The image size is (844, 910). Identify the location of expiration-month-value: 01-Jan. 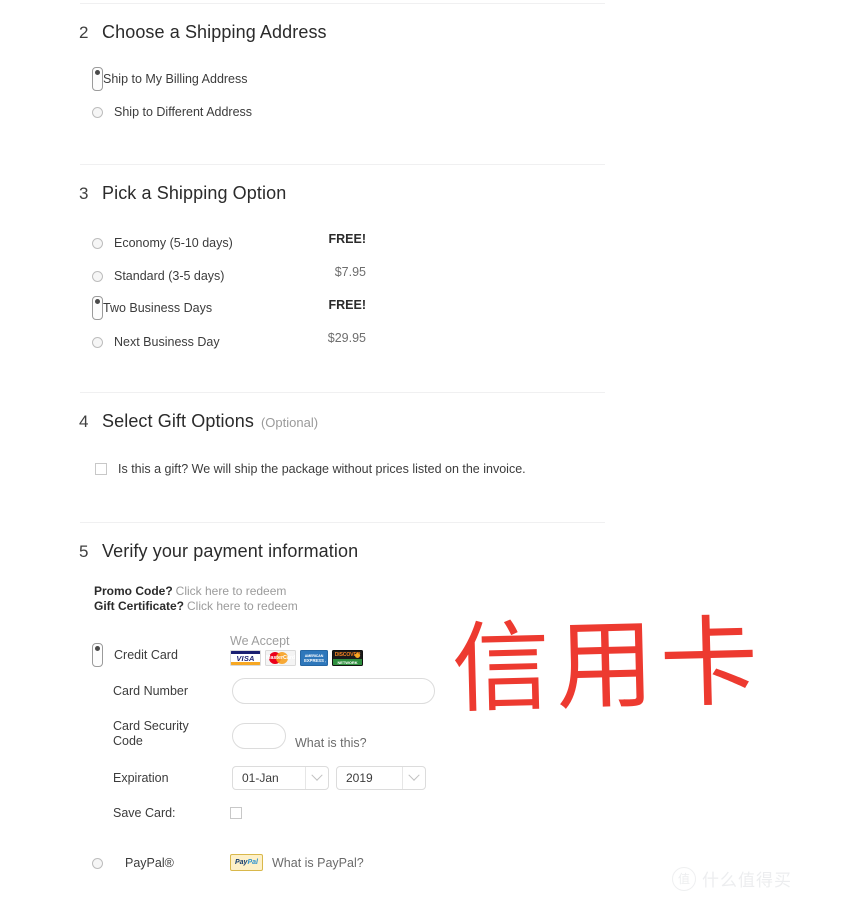
(260, 778).